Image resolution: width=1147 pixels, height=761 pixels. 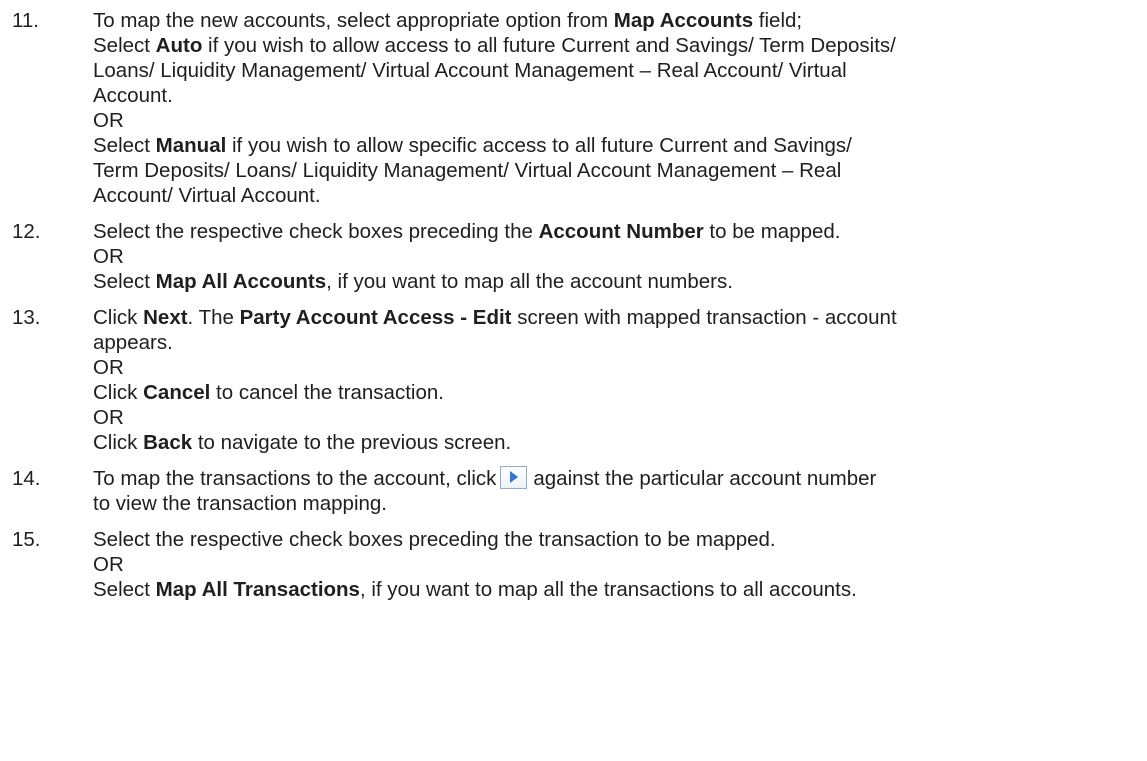 I want to click on text-line: Click Cancel to cancel the transaction., so click(x=268, y=392).